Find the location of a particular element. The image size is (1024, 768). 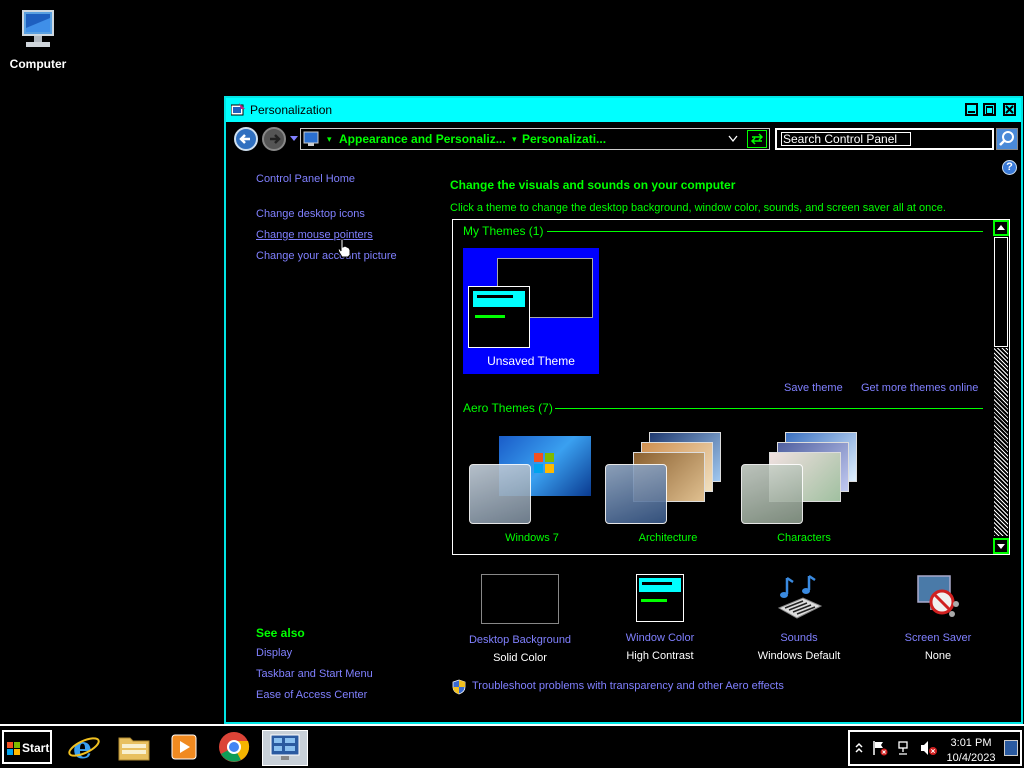

chevron-up-icon is located at coordinates (1001, 227).